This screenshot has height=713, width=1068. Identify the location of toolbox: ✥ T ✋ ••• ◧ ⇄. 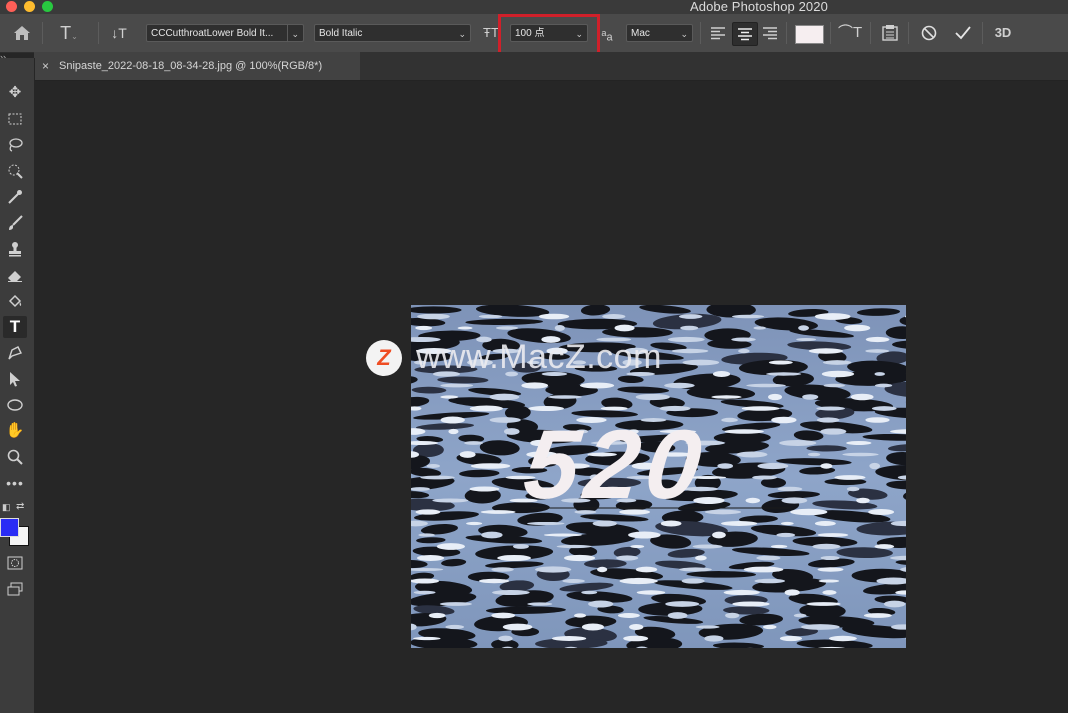
(17, 385).